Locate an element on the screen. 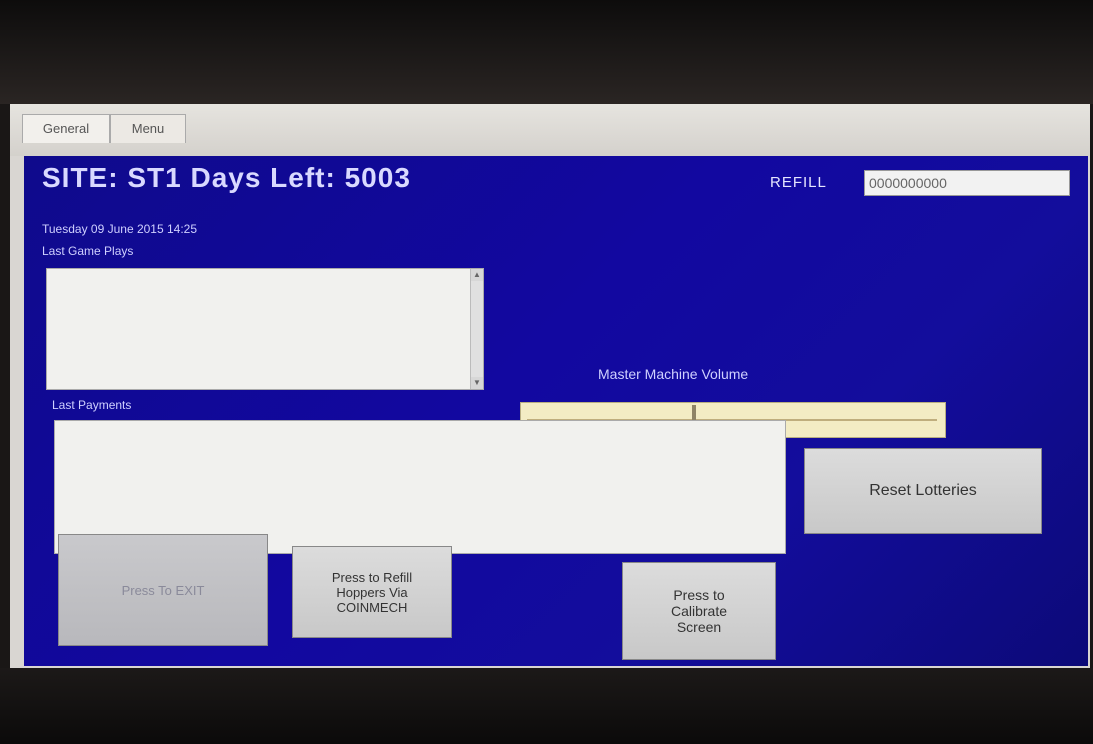 The height and width of the screenshot is (744, 1093). scroll-down-icon: ▼ is located at coordinates (477, 383).